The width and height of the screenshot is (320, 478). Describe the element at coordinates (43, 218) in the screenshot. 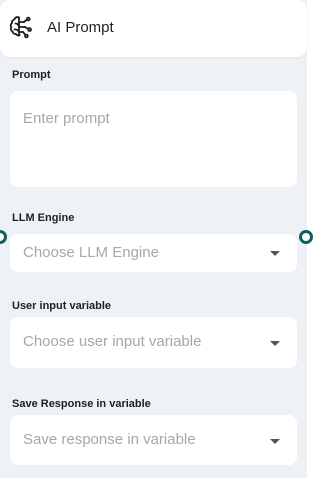

I see `llm-engine-label: LLM Engine` at that location.